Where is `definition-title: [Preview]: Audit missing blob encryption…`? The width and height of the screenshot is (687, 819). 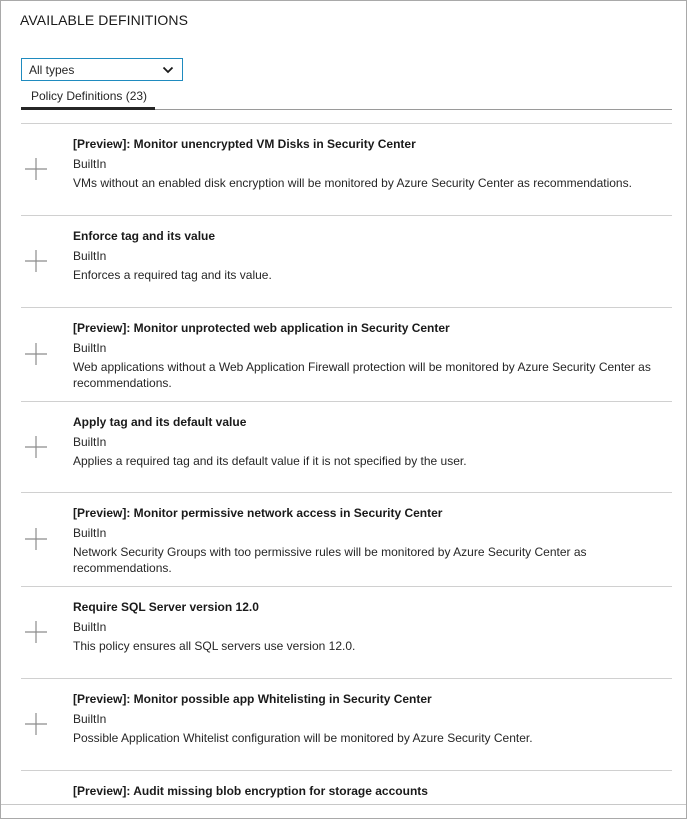 definition-title: [Preview]: Audit missing blob encryption… is located at coordinates (250, 791).